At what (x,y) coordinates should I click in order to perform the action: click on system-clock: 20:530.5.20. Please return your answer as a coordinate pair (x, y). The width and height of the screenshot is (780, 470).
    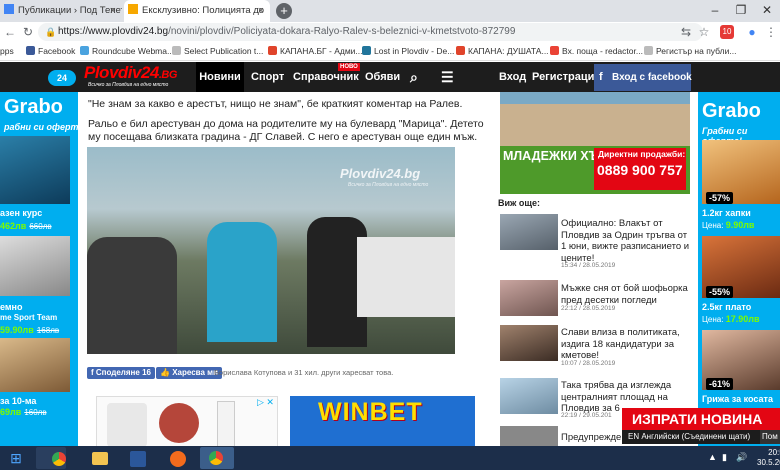
    Looking at the image, I should click on (768, 458).